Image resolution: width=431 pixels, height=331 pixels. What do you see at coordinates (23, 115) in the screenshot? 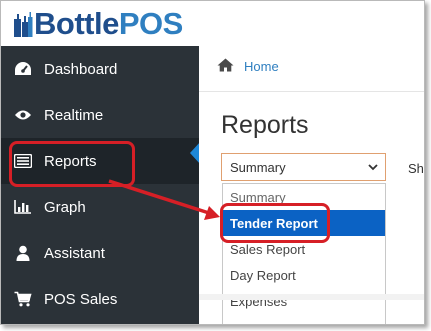
I see `eye-icon` at bounding box center [23, 115].